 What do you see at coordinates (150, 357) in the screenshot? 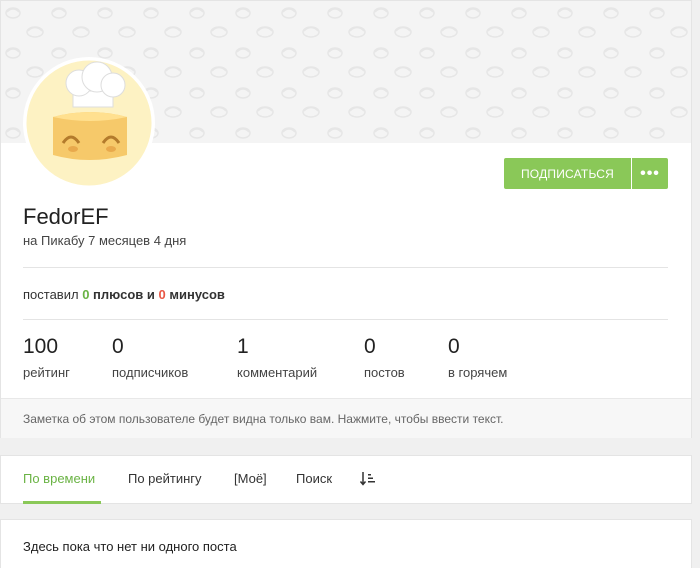
I see `stat-subscribers: 0 подписчиков` at bounding box center [150, 357].